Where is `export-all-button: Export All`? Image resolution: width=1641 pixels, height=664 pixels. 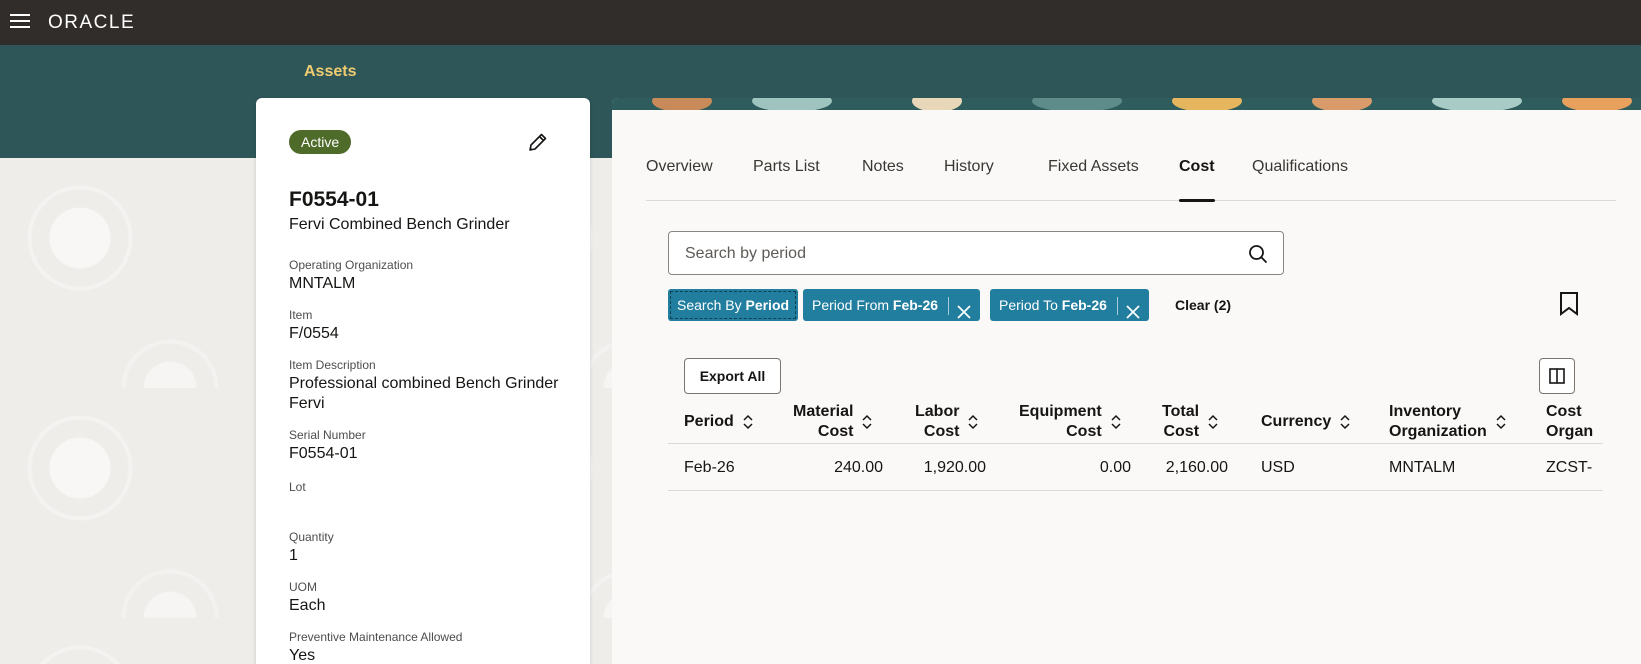 export-all-button: Export All is located at coordinates (732, 376).